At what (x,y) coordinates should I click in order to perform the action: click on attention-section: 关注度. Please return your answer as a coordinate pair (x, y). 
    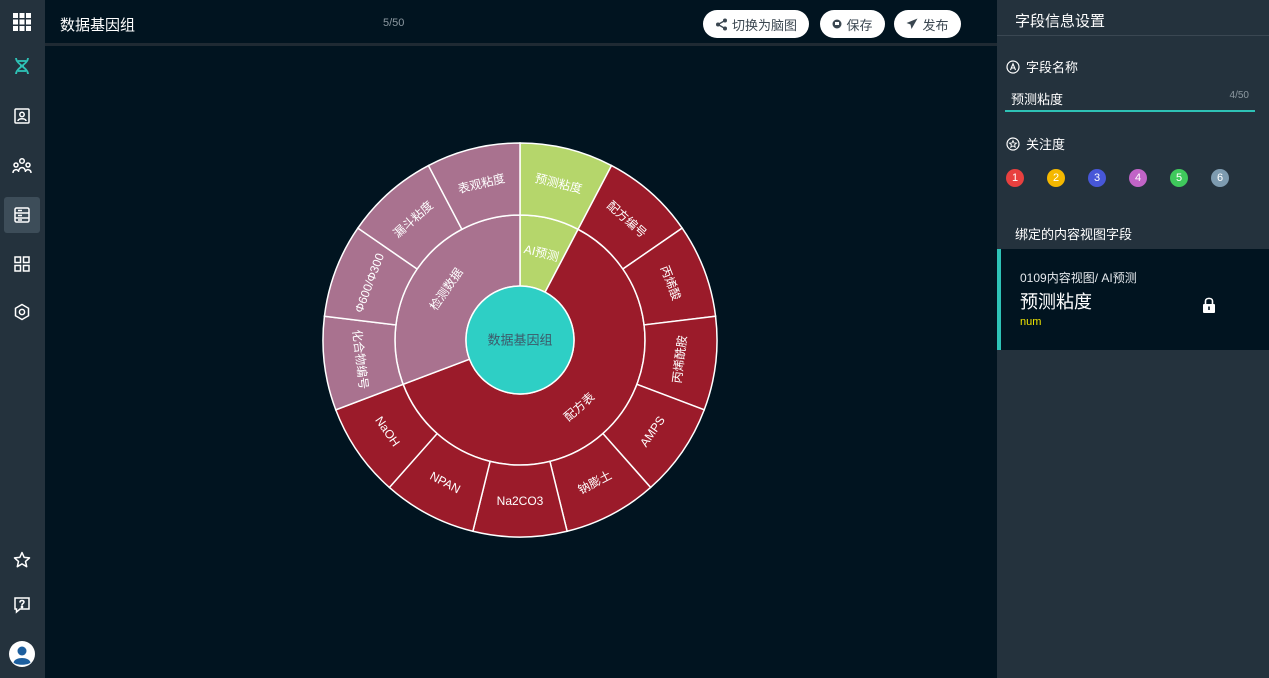
    Looking at the image, I should click on (1035, 143).